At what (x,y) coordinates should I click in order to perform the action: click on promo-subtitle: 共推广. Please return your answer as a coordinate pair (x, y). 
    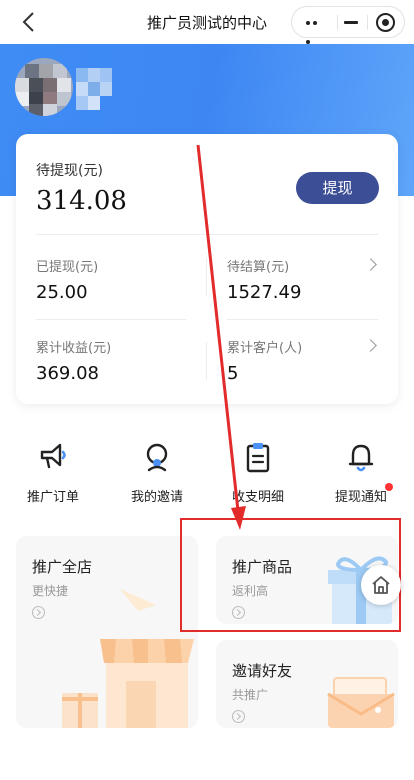
    Looking at the image, I should click on (250, 695).